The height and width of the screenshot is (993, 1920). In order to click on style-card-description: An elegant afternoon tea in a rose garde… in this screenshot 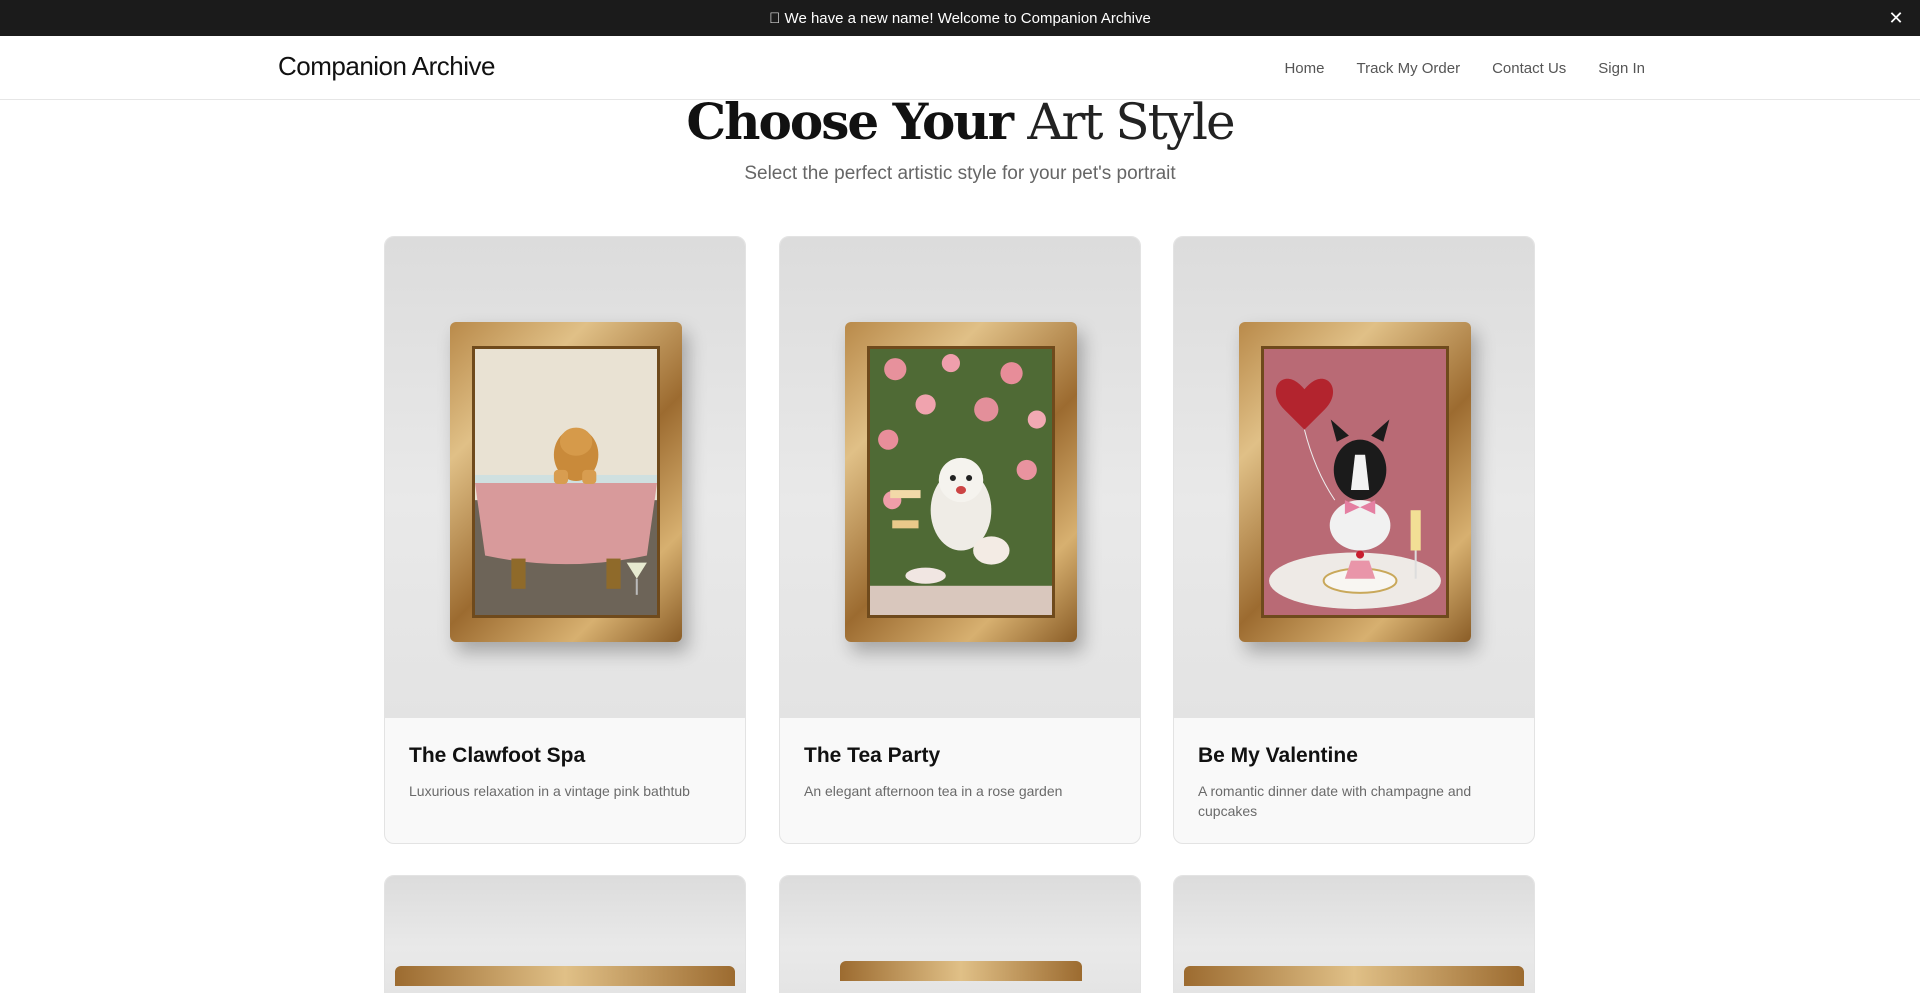, I will do `click(933, 791)`.